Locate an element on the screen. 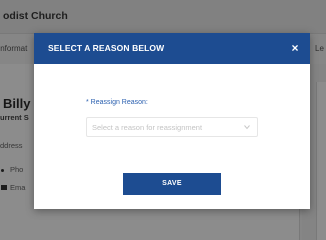 This screenshot has width=326, height=240. modal-title: SELECT A REASON BELOW is located at coordinates (106, 48).